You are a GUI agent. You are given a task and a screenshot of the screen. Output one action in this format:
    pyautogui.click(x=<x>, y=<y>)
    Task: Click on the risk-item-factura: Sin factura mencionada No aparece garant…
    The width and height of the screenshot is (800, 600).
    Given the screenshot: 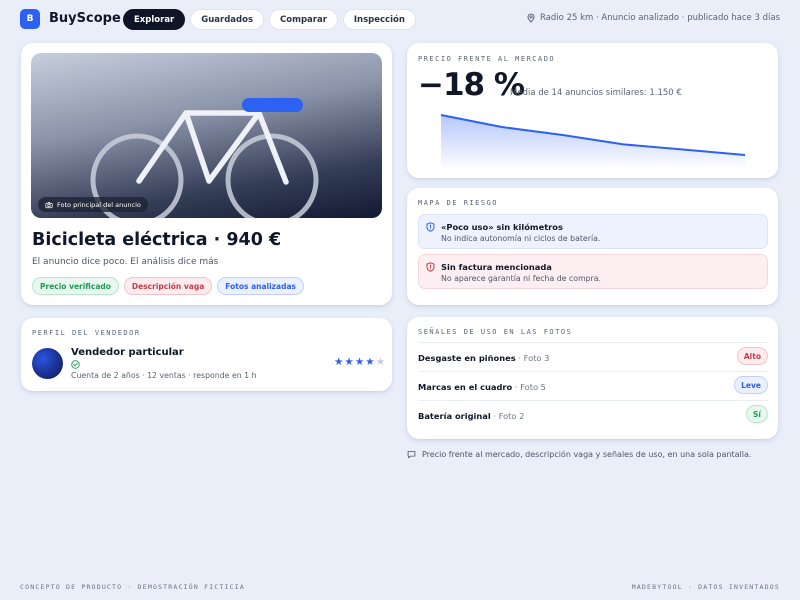 What is the action you would take?
    pyautogui.click(x=593, y=271)
    